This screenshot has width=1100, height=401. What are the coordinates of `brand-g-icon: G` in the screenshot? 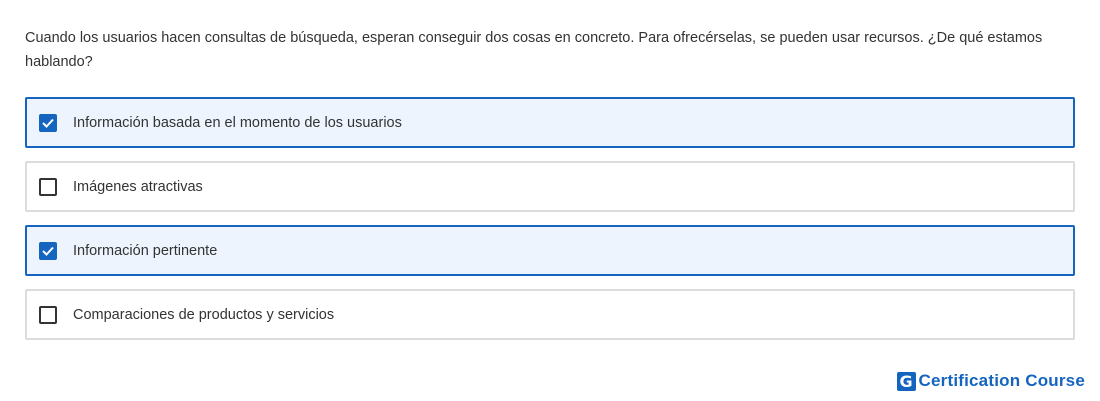 It's located at (906, 381).